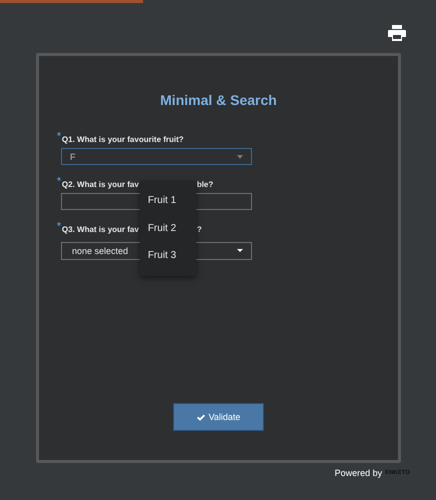  I want to click on print-icon, so click(397, 33).